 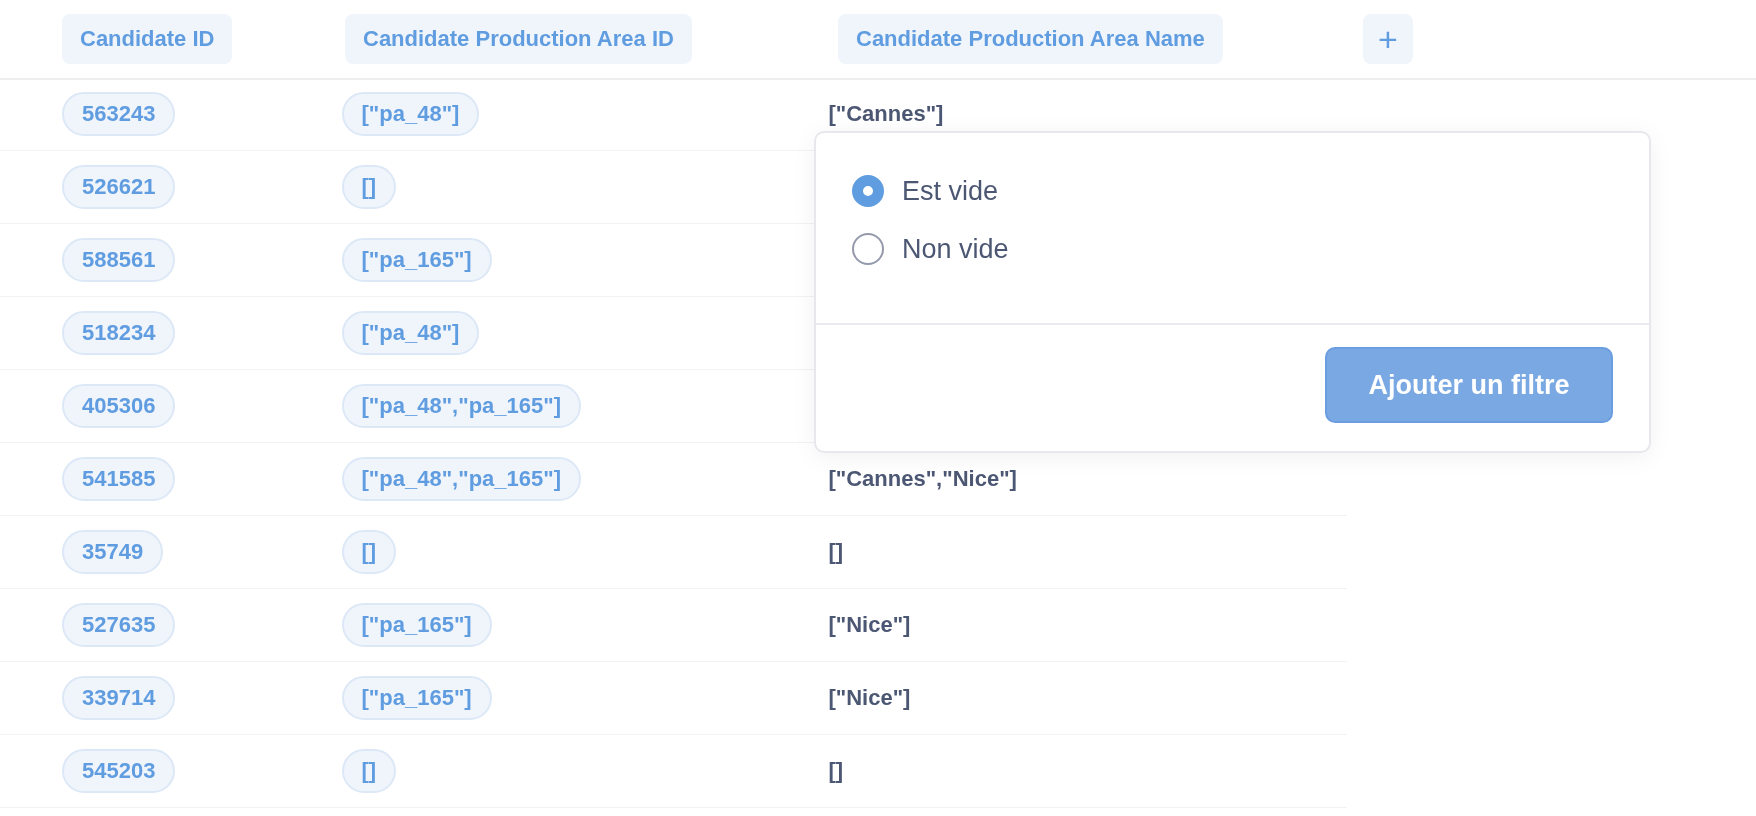 What do you see at coordinates (119, 771) in the screenshot?
I see `id-badge: 545203` at bounding box center [119, 771].